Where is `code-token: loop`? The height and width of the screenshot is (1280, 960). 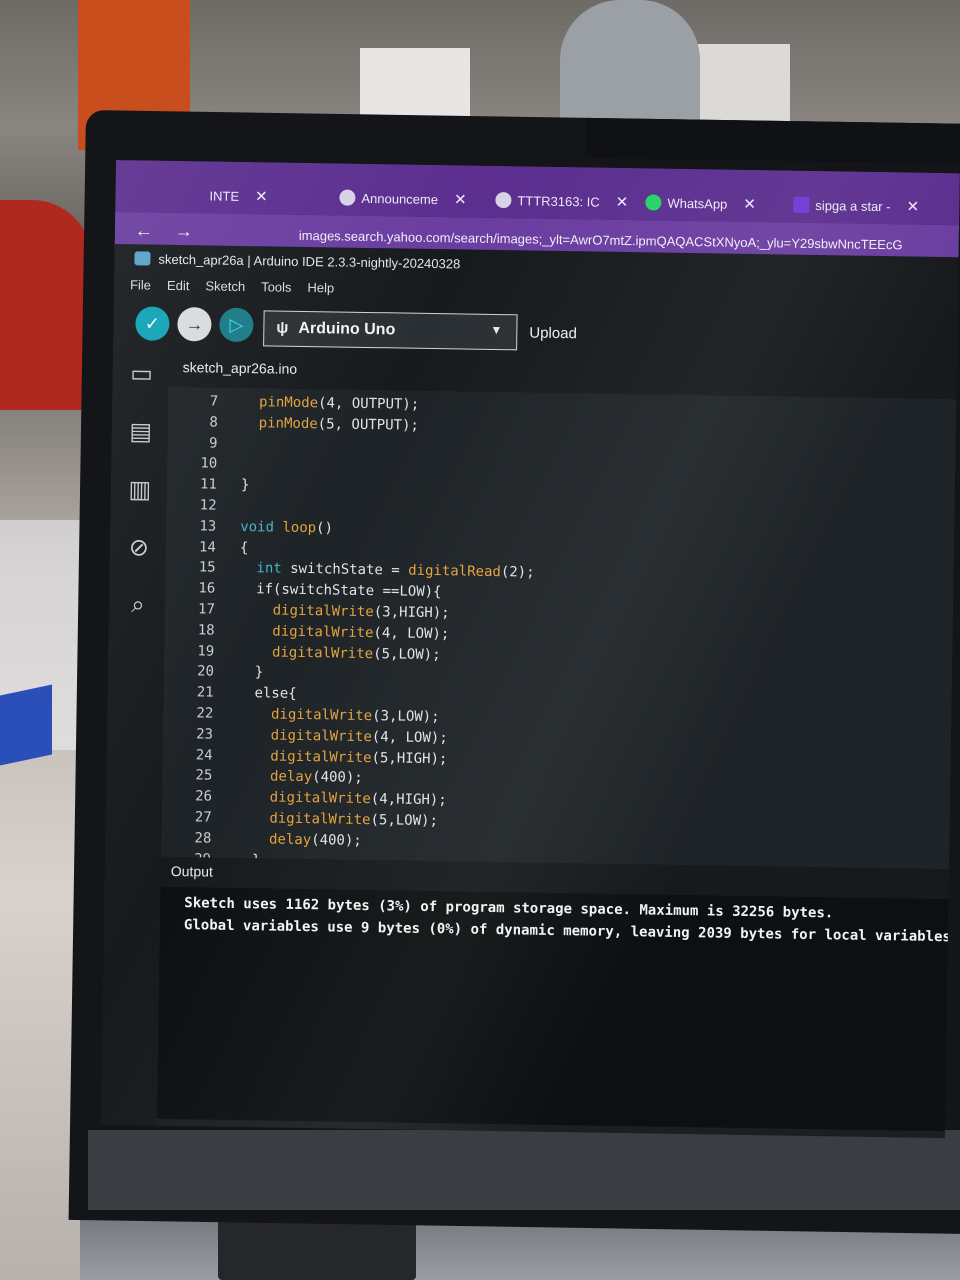 code-token: loop is located at coordinates (299, 527).